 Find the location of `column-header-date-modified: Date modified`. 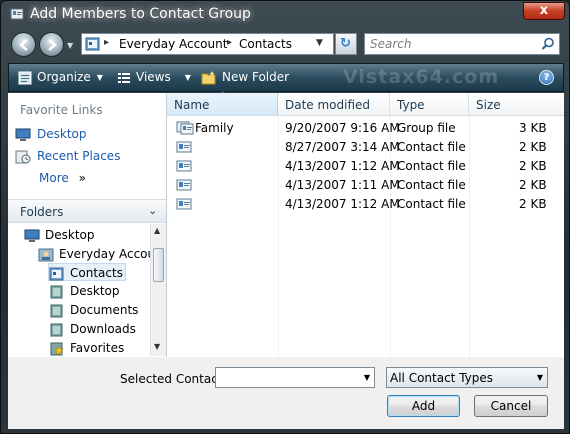

column-header-date-modified: Date modified is located at coordinates (334, 104).